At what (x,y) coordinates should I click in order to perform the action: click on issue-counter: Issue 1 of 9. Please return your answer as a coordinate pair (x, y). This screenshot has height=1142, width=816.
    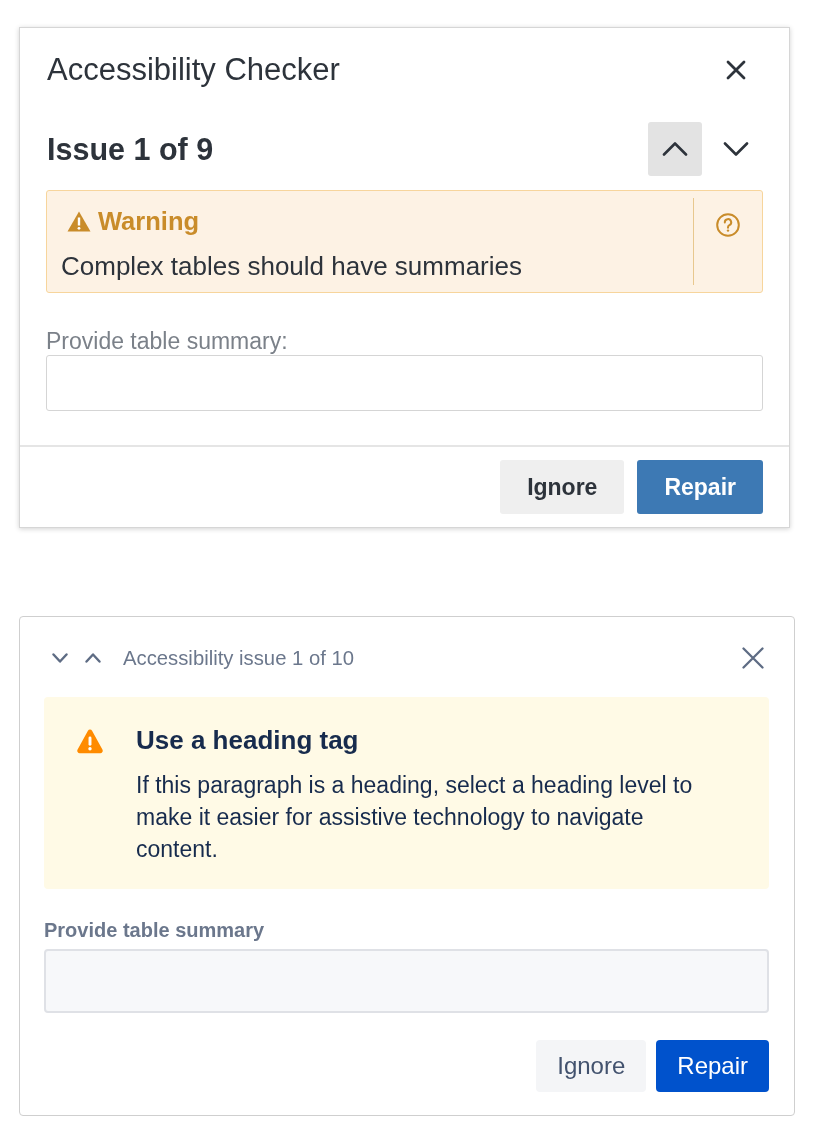
    Looking at the image, I should click on (130, 149).